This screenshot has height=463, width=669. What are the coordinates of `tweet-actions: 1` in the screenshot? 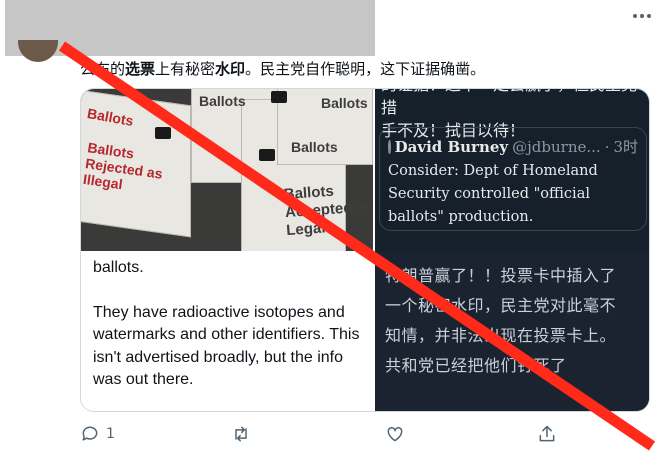 It's located at (330, 437).